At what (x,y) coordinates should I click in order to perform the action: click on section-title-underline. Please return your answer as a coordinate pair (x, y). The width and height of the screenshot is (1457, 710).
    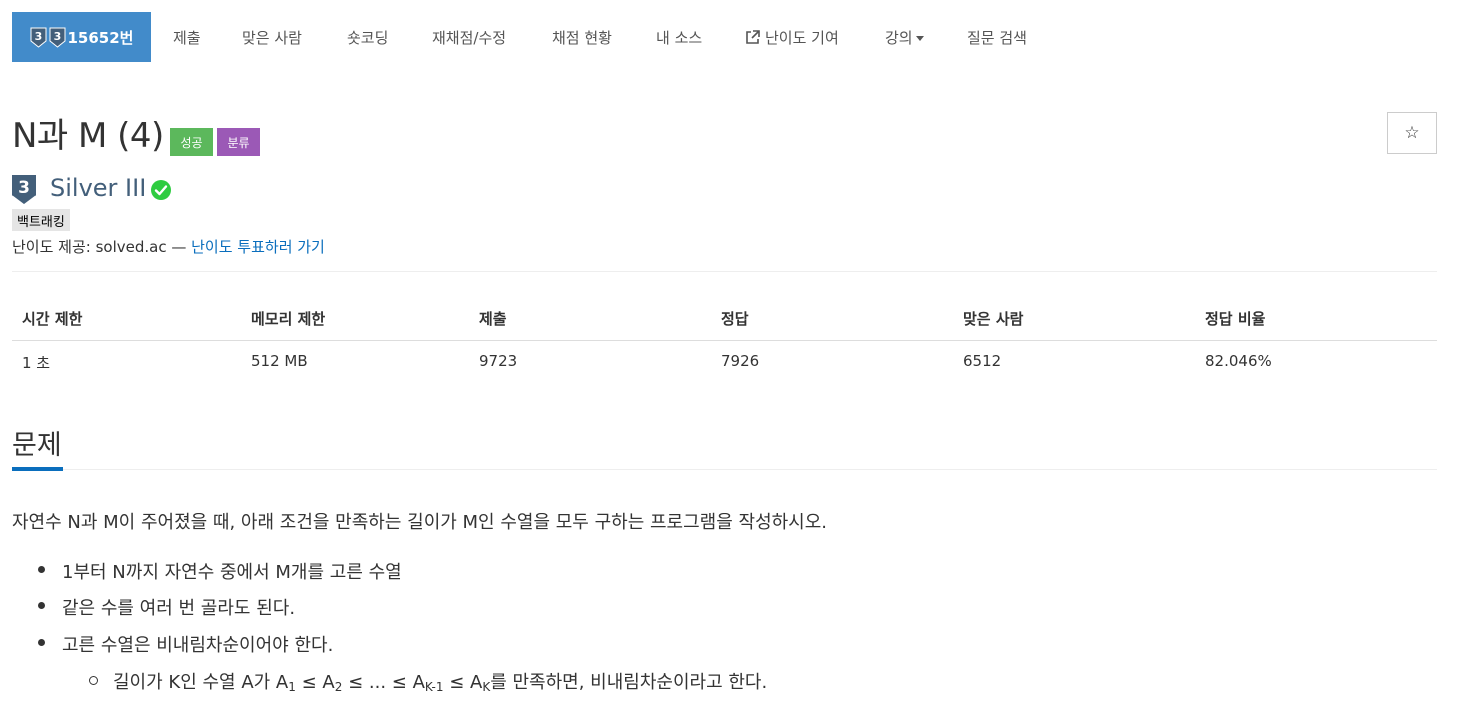
    Looking at the image, I should click on (37, 469).